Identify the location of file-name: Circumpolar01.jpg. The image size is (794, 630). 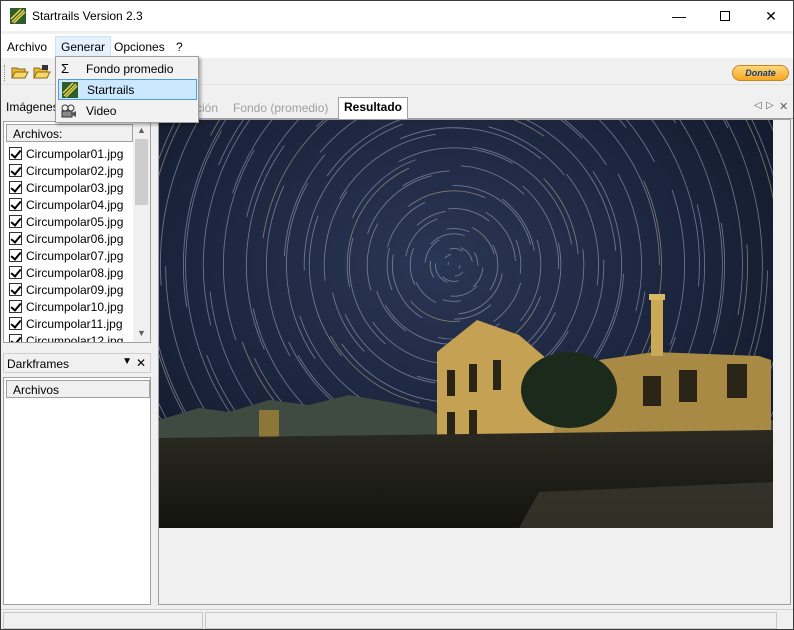
(75, 153).